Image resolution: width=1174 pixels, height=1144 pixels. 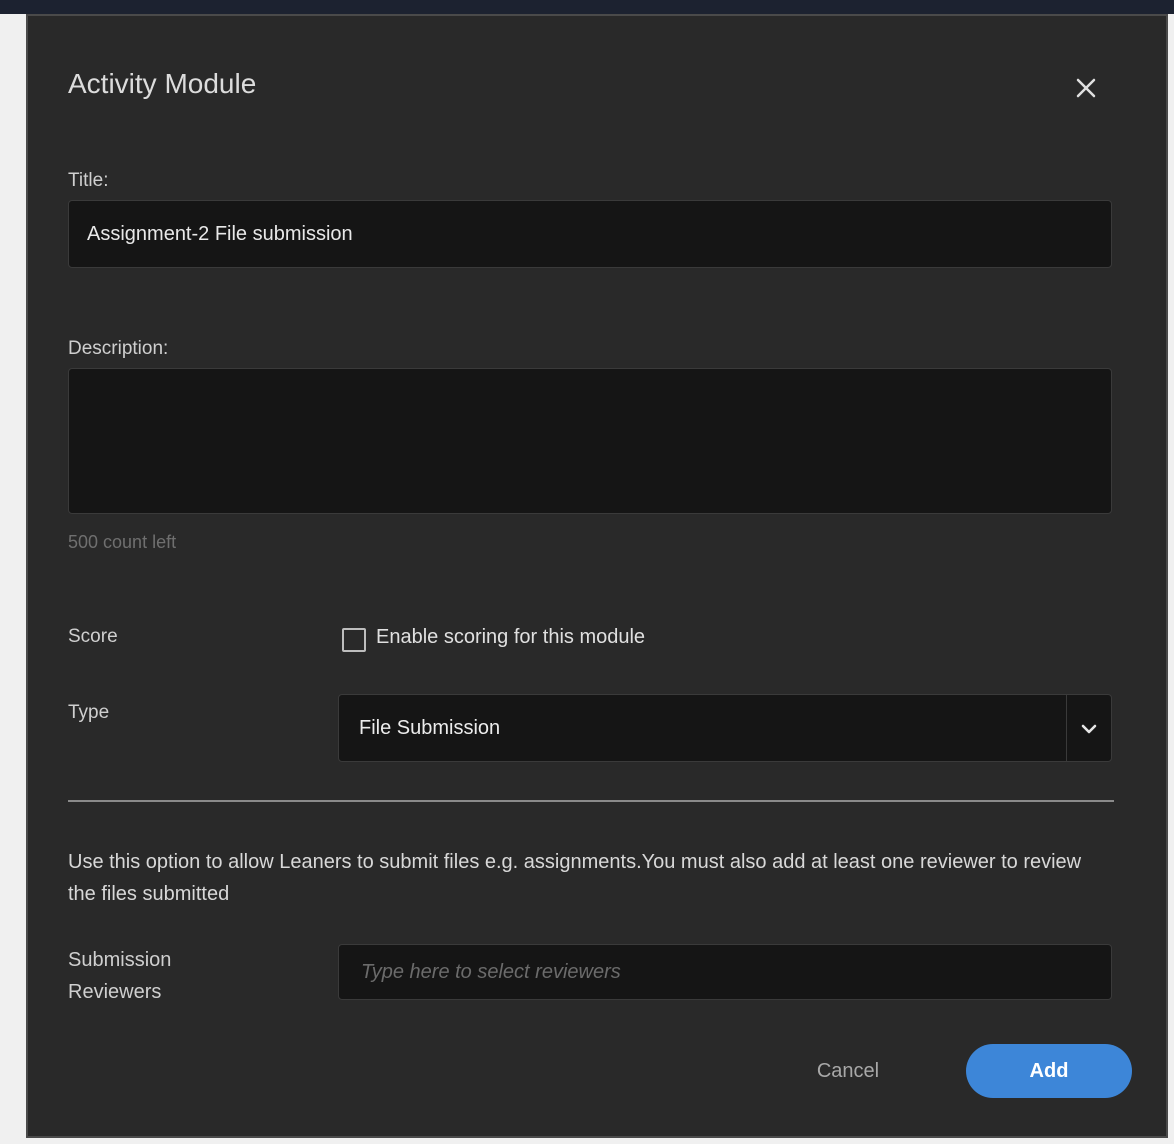 I want to click on dialog-title: Activity Module, so click(x=162, y=83).